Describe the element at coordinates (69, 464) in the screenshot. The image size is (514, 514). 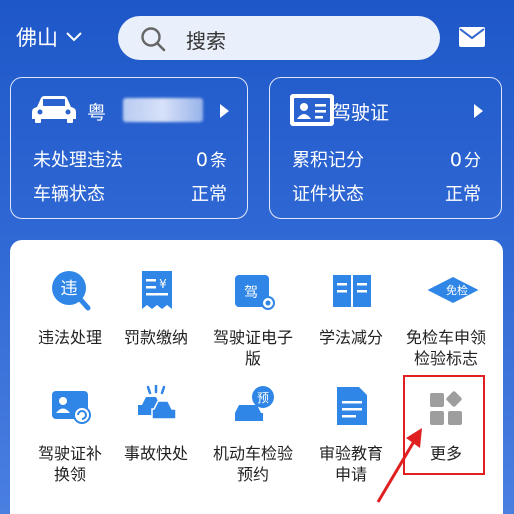
I see `service-label: 驾驶证补换领` at that location.